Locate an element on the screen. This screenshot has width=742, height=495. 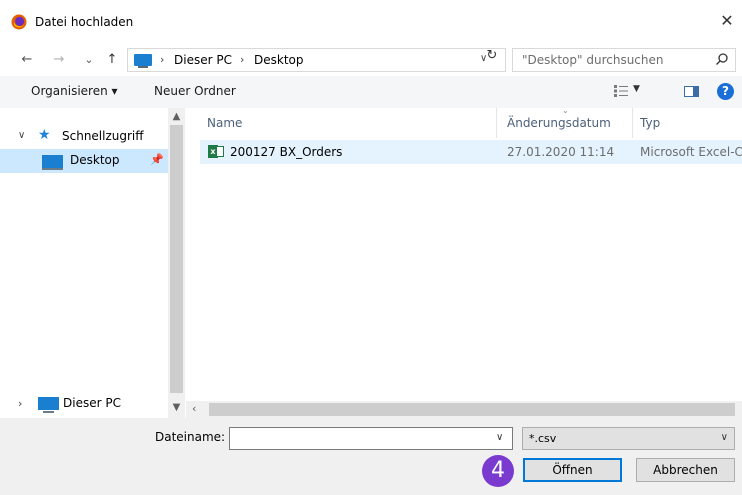
view-options-icon is located at coordinates (621, 91).